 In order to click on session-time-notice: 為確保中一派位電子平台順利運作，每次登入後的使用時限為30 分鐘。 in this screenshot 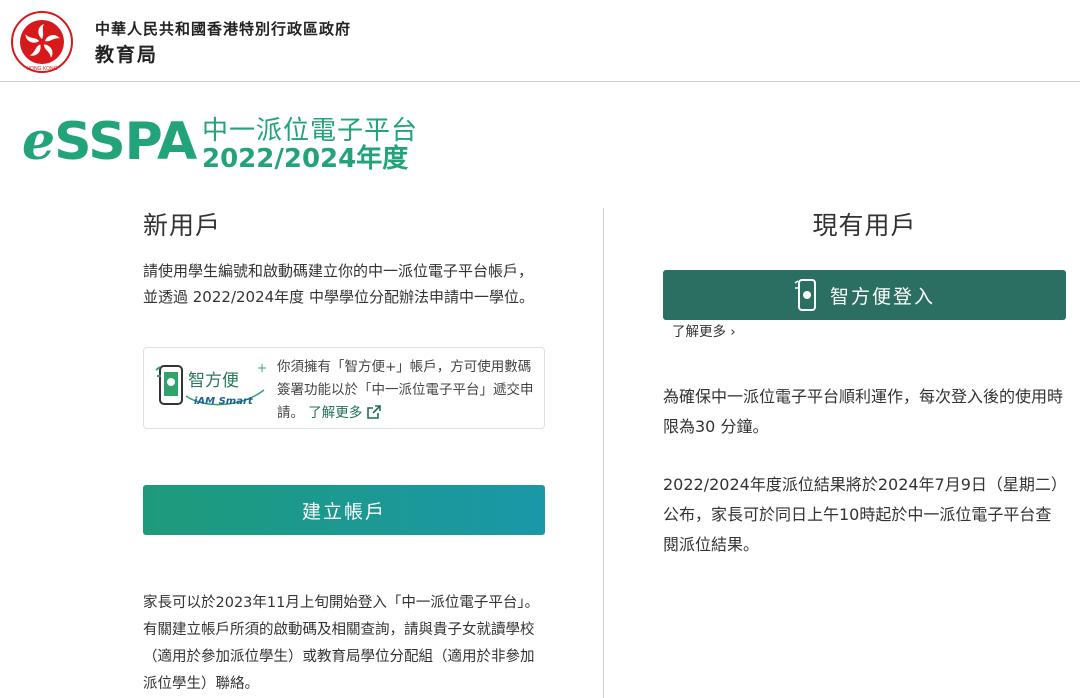, I will do `click(863, 411)`.